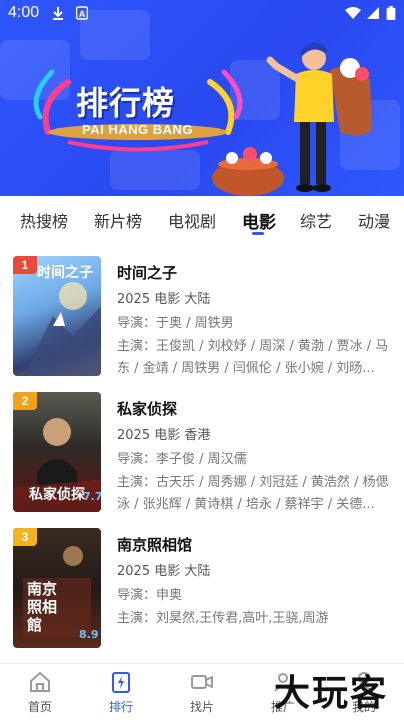 Image resolution: width=404 pixels, height=720 pixels. I want to click on poster-title: 南京照相館, so click(42, 607).